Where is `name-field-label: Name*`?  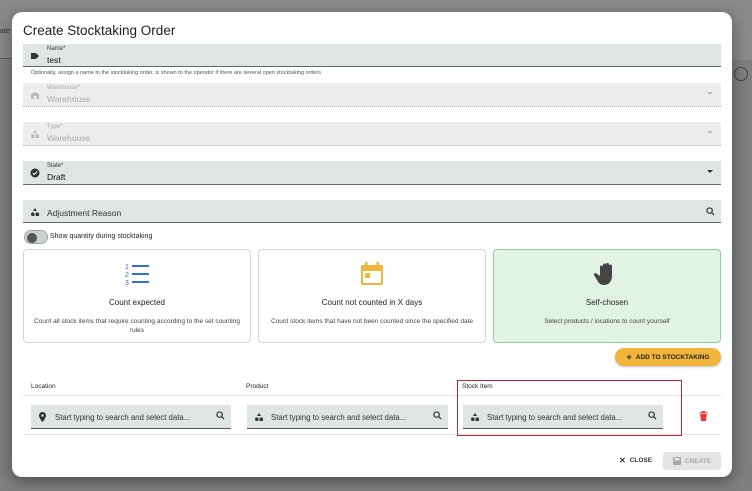 name-field-label: Name* is located at coordinates (56, 49).